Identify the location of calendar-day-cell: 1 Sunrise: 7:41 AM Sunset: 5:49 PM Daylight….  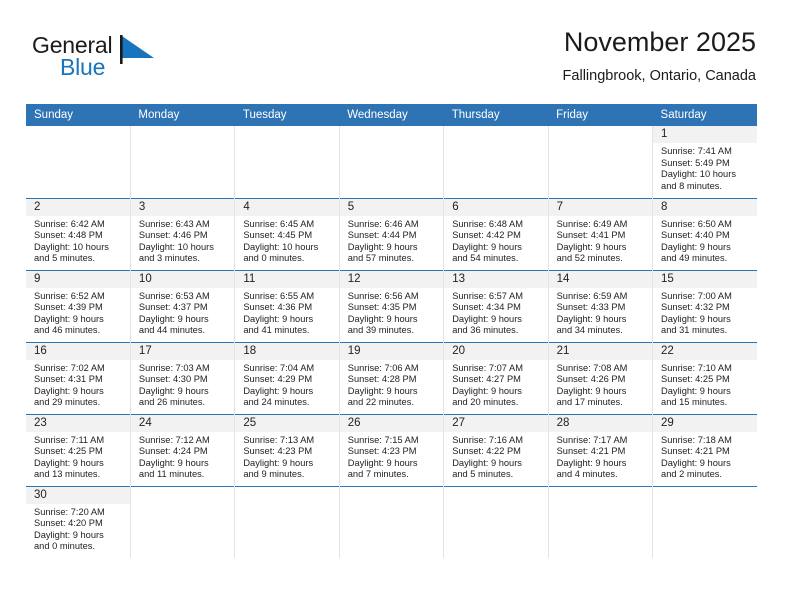
(705, 162).